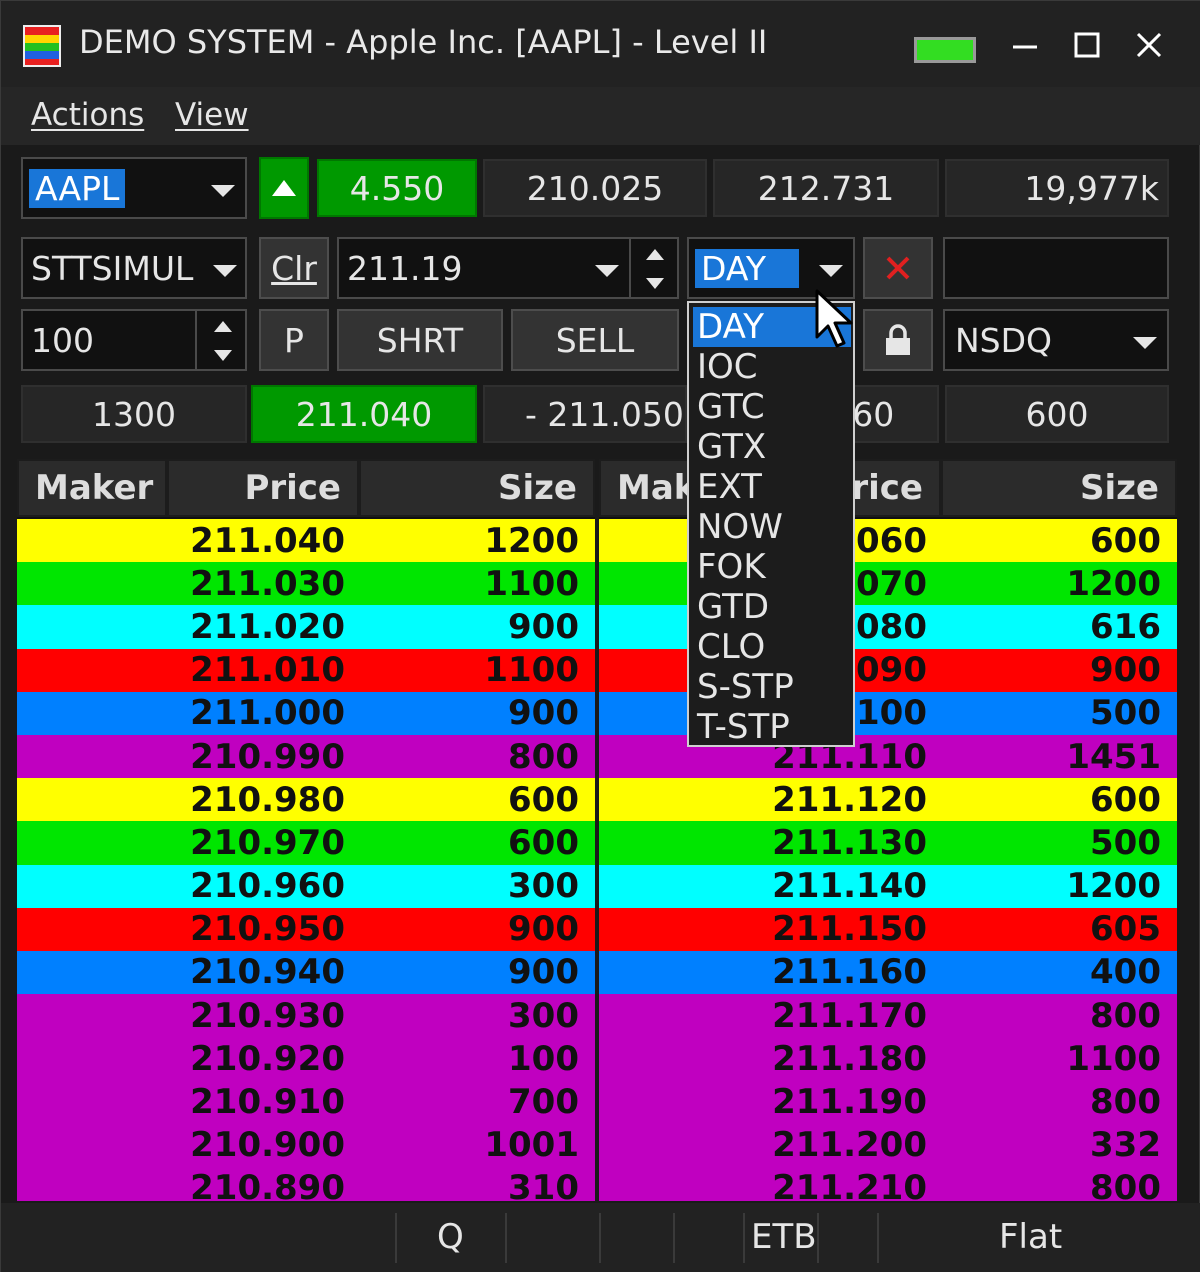 This screenshot has height=1272, width=1200. Describe the element at coordinates (1113, 886) in the screenshot. I see `size-cell: 1200` at that location.